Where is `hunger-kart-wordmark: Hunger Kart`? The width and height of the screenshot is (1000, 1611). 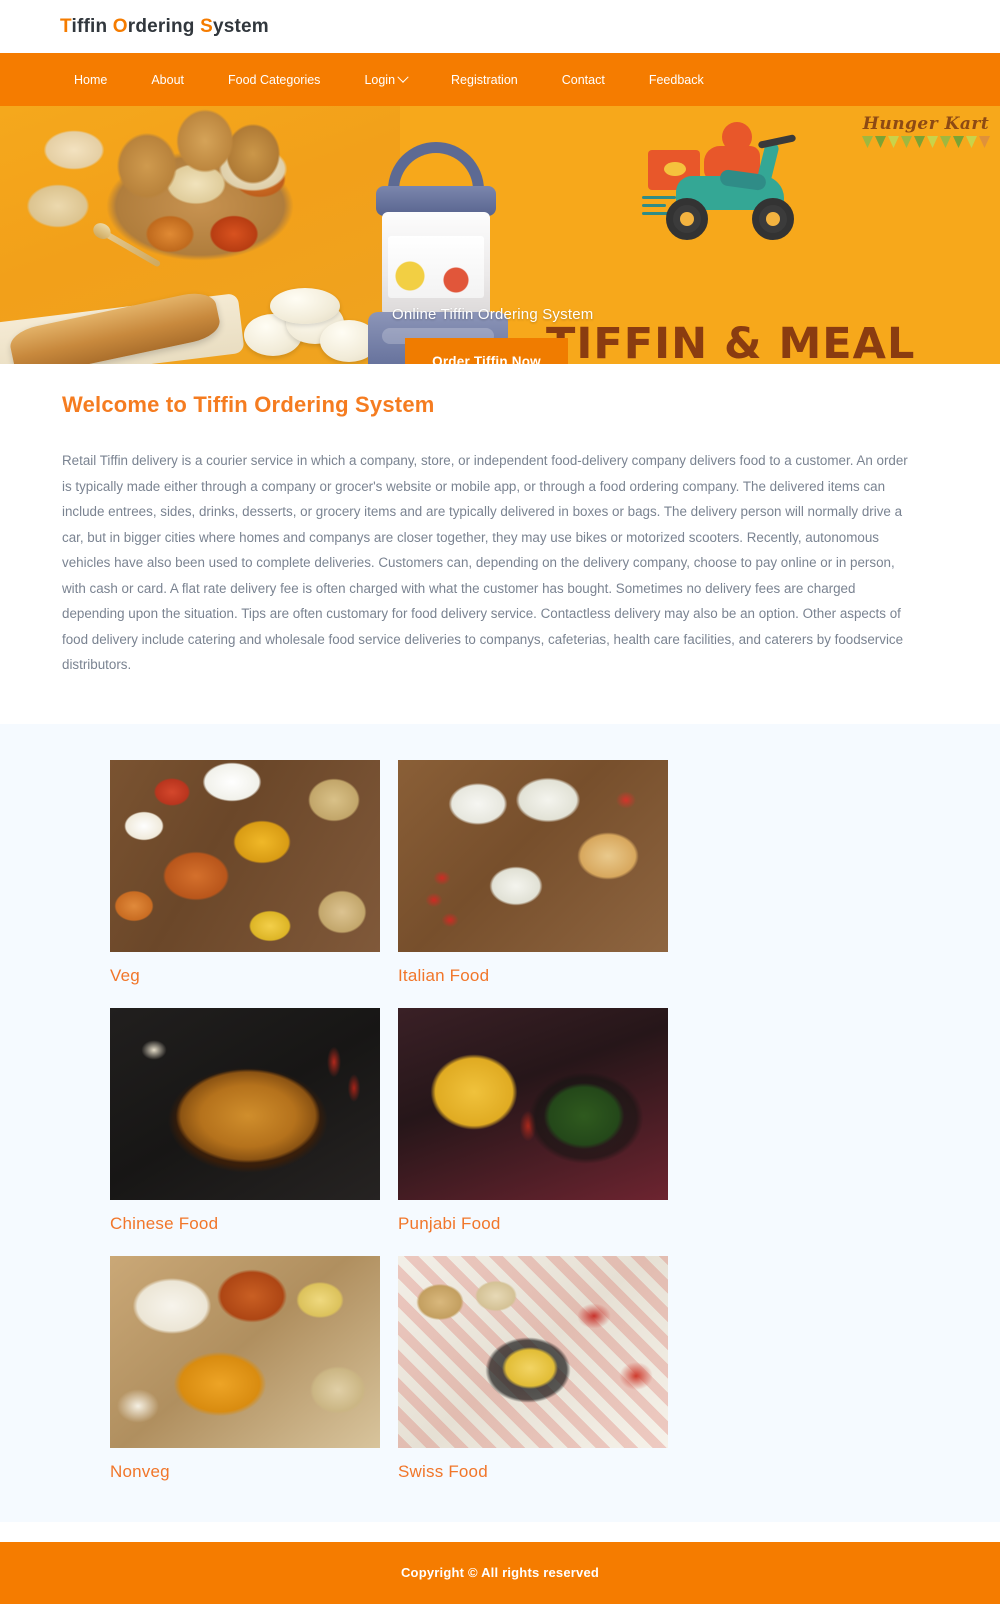 hunger-kart-wordmark: Hunger Kart is located at coordinates (926, 124).